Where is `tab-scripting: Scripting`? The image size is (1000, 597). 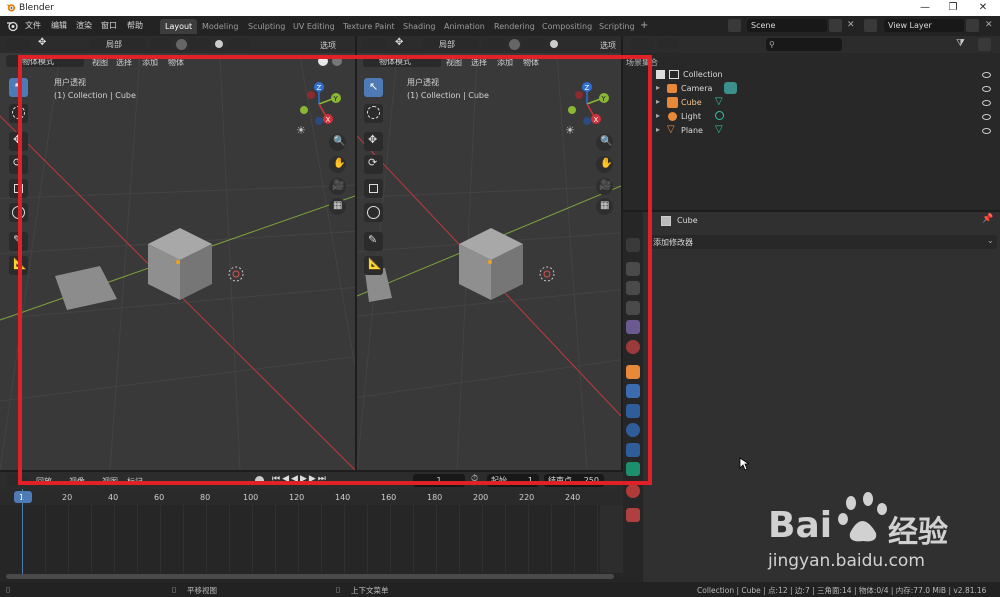
tab-scripting: Scripting is located at coordinates (617, 26).